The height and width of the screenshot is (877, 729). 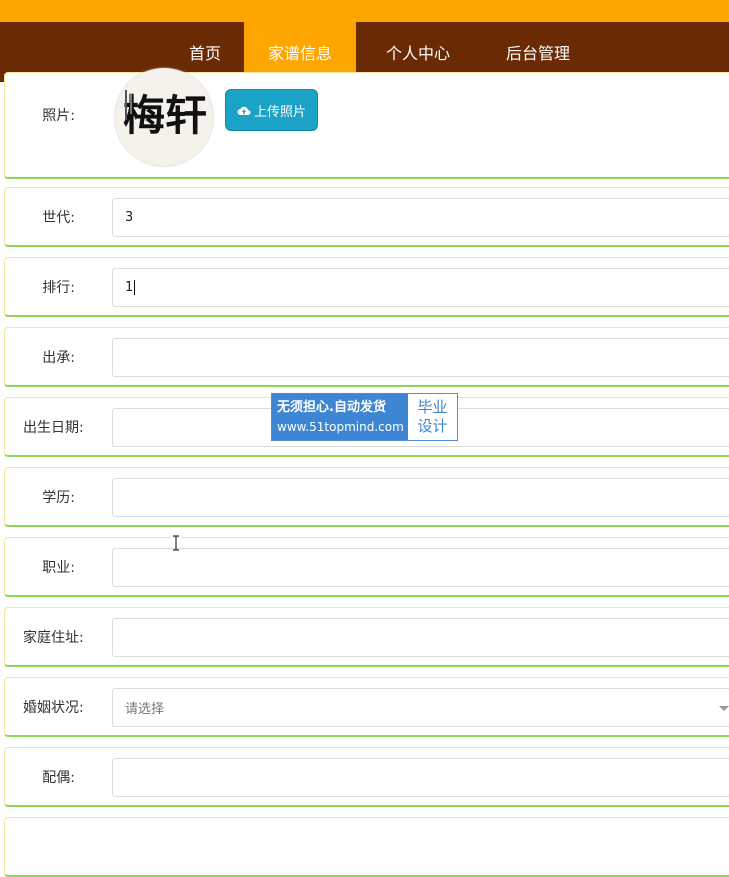 I want to click on marital-row: 婚姻状况: 请选择, so click(x=366, y=707).